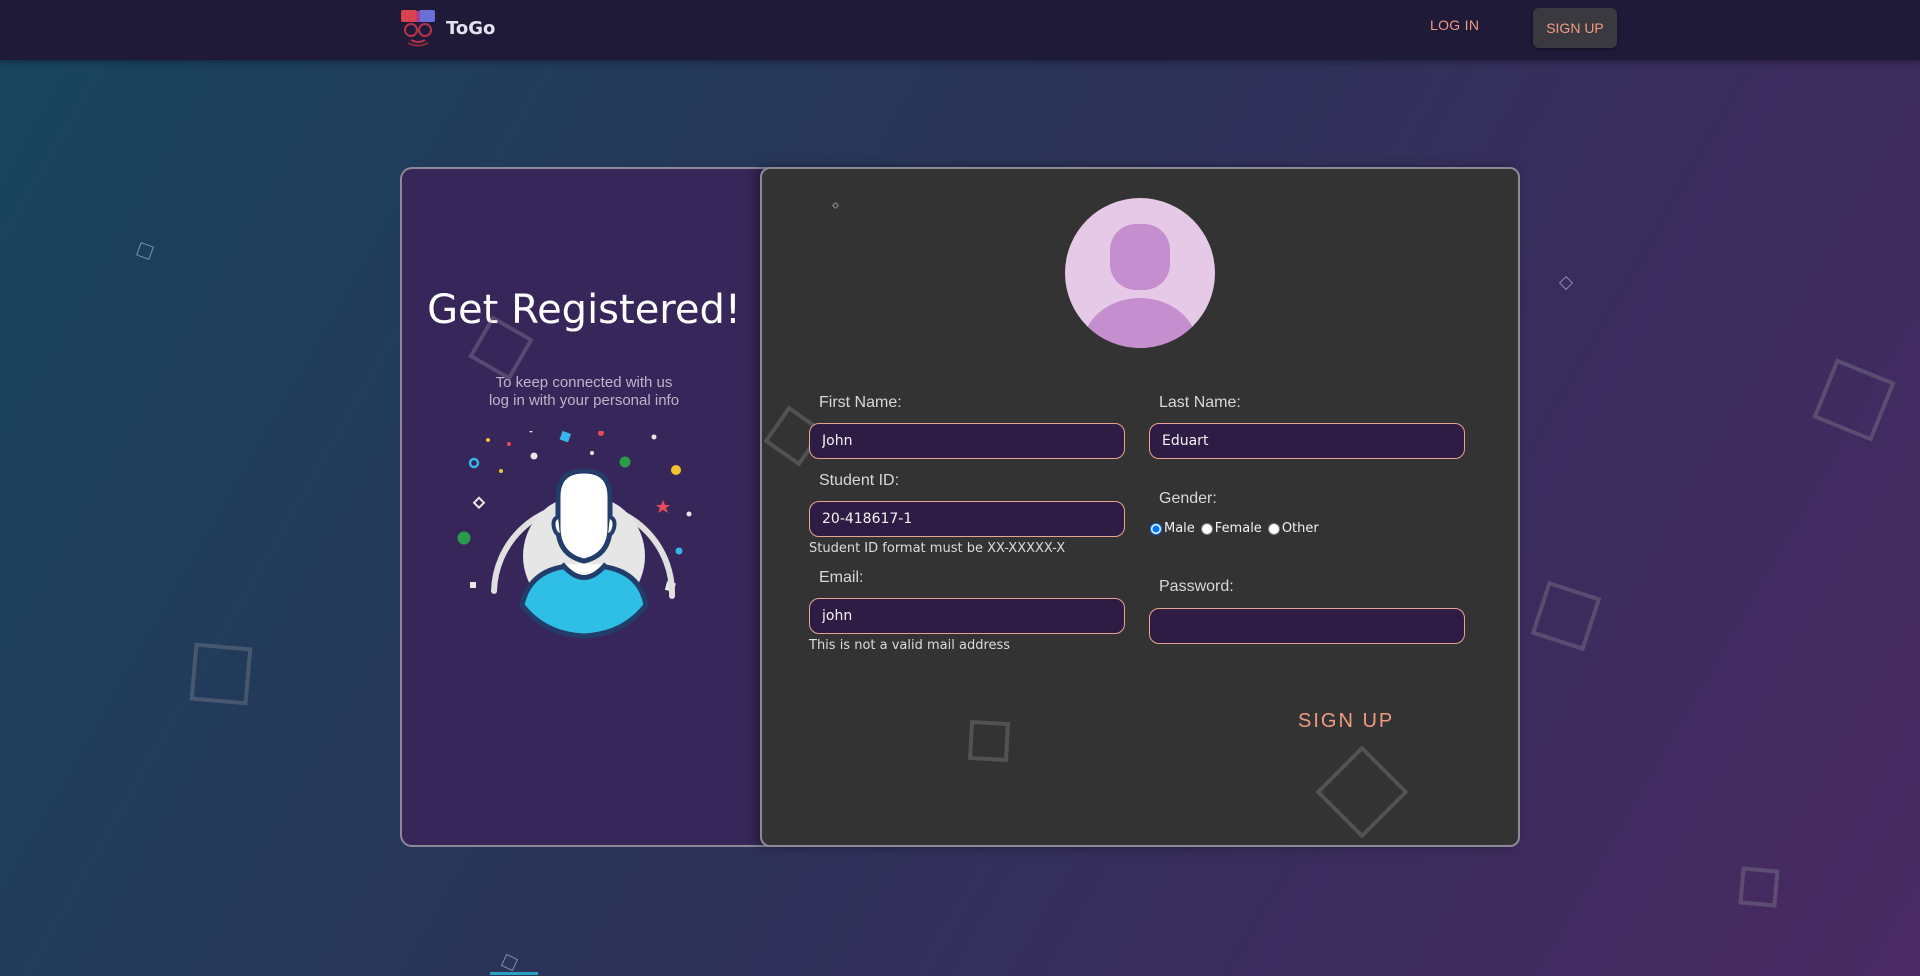 The image size is (1920, 976). What do you see at coordinates (418, 28) in the screenshot?
I see `togo-logo-icon` at bounding box center [418, 28].